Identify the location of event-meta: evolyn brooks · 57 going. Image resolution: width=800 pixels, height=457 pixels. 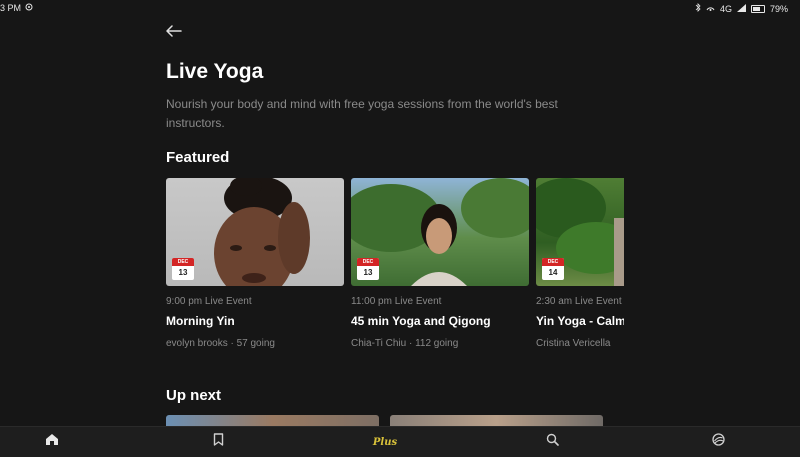
(220, 343).